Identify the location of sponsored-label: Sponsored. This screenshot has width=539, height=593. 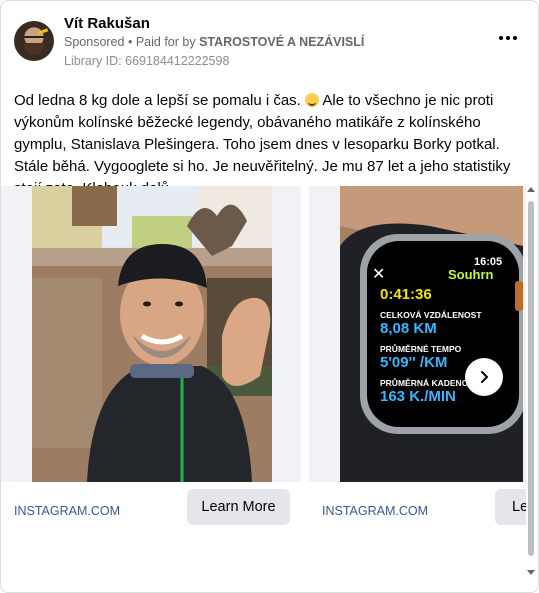
(94, 42).